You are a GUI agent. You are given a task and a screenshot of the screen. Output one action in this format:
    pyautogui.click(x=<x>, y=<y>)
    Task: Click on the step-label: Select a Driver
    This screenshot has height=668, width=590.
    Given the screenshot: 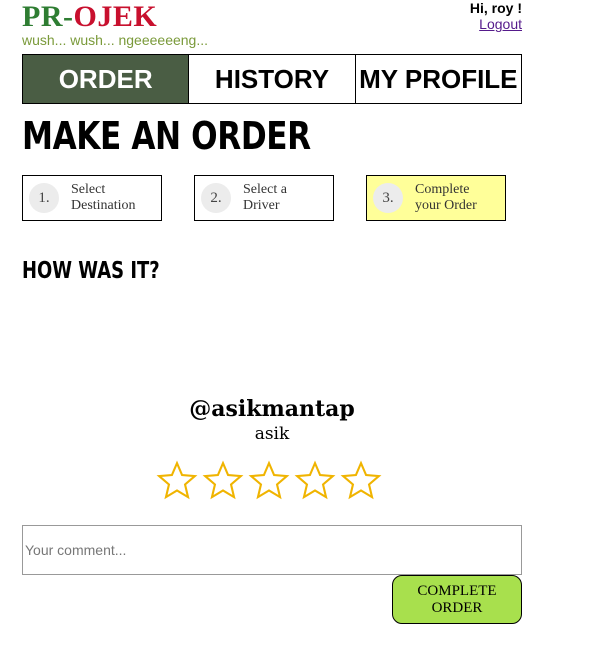 What is the action you would take?
    pyautogui.click(x=265, y=198)
    